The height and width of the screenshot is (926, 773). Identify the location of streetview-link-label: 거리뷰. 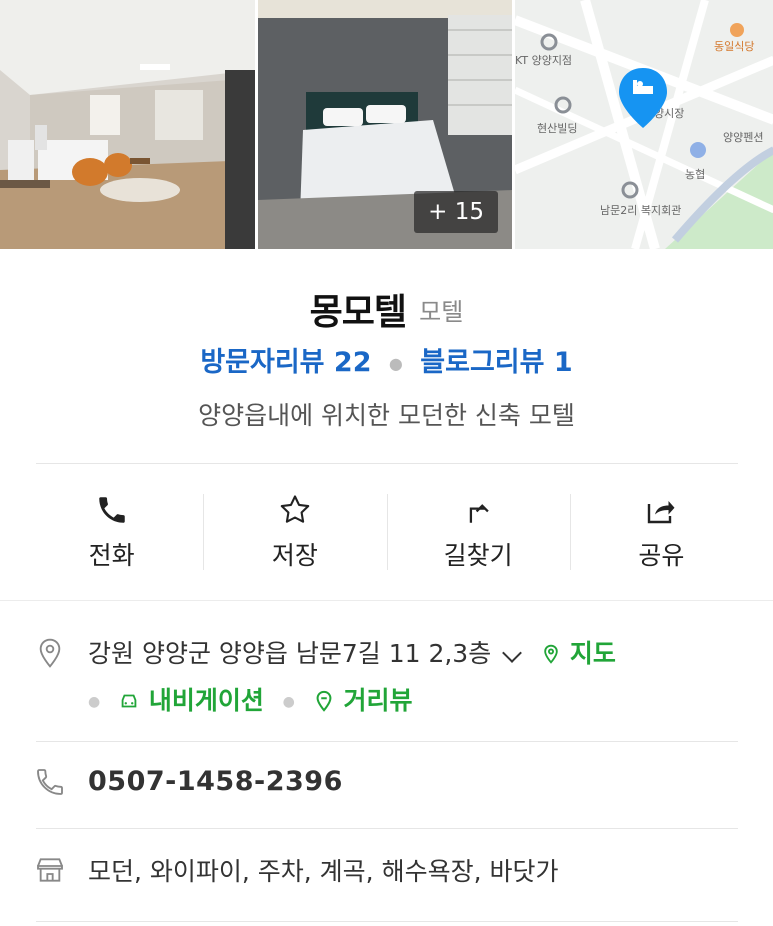
(378, 700).